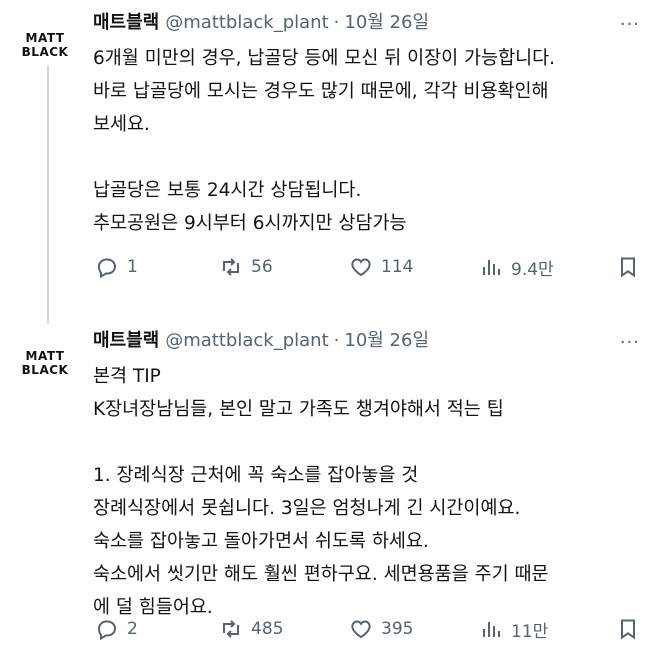 The width and height of the screenshot is (660, 662). What do you see at coordinates (321, 574) in the screenshot?
I see `tweet-text-line: 숙소에서 씻기만 해도 훨씬 편하구요. 세면용품을 주기 때문` at bounding box center [321, 574].